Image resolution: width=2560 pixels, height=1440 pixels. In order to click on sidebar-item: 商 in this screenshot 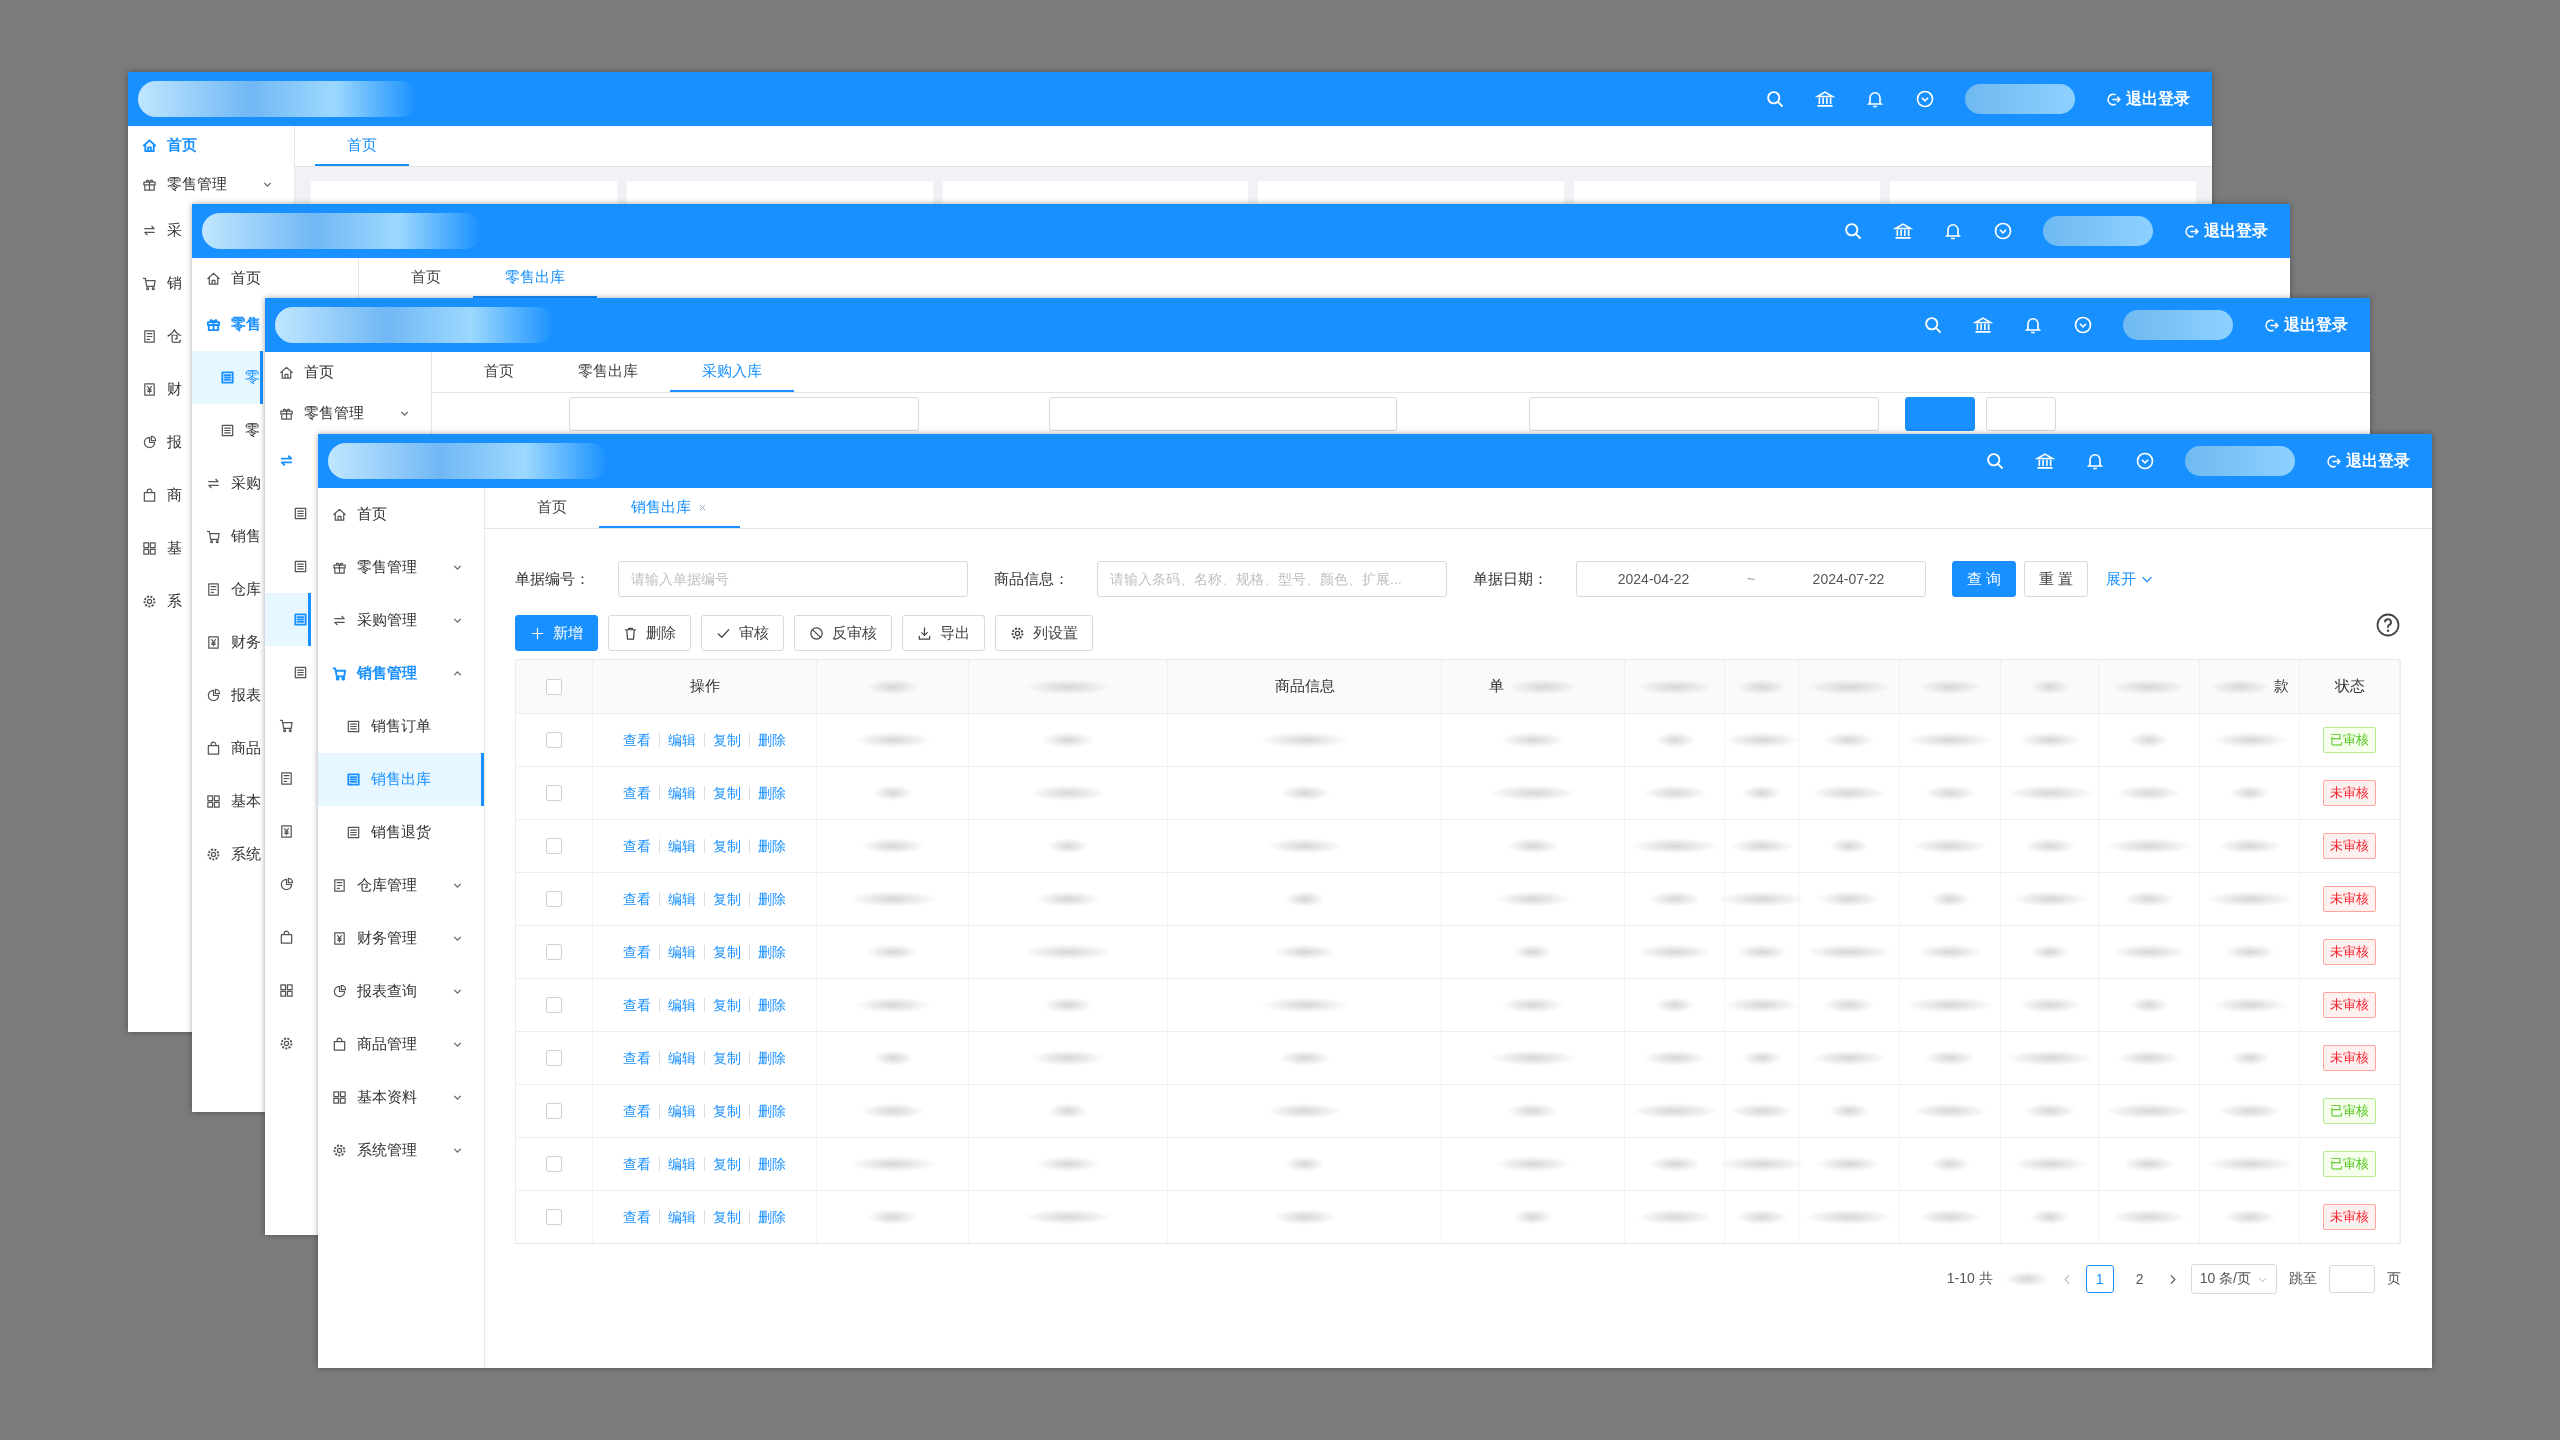, I will do `click(155, 495)`.